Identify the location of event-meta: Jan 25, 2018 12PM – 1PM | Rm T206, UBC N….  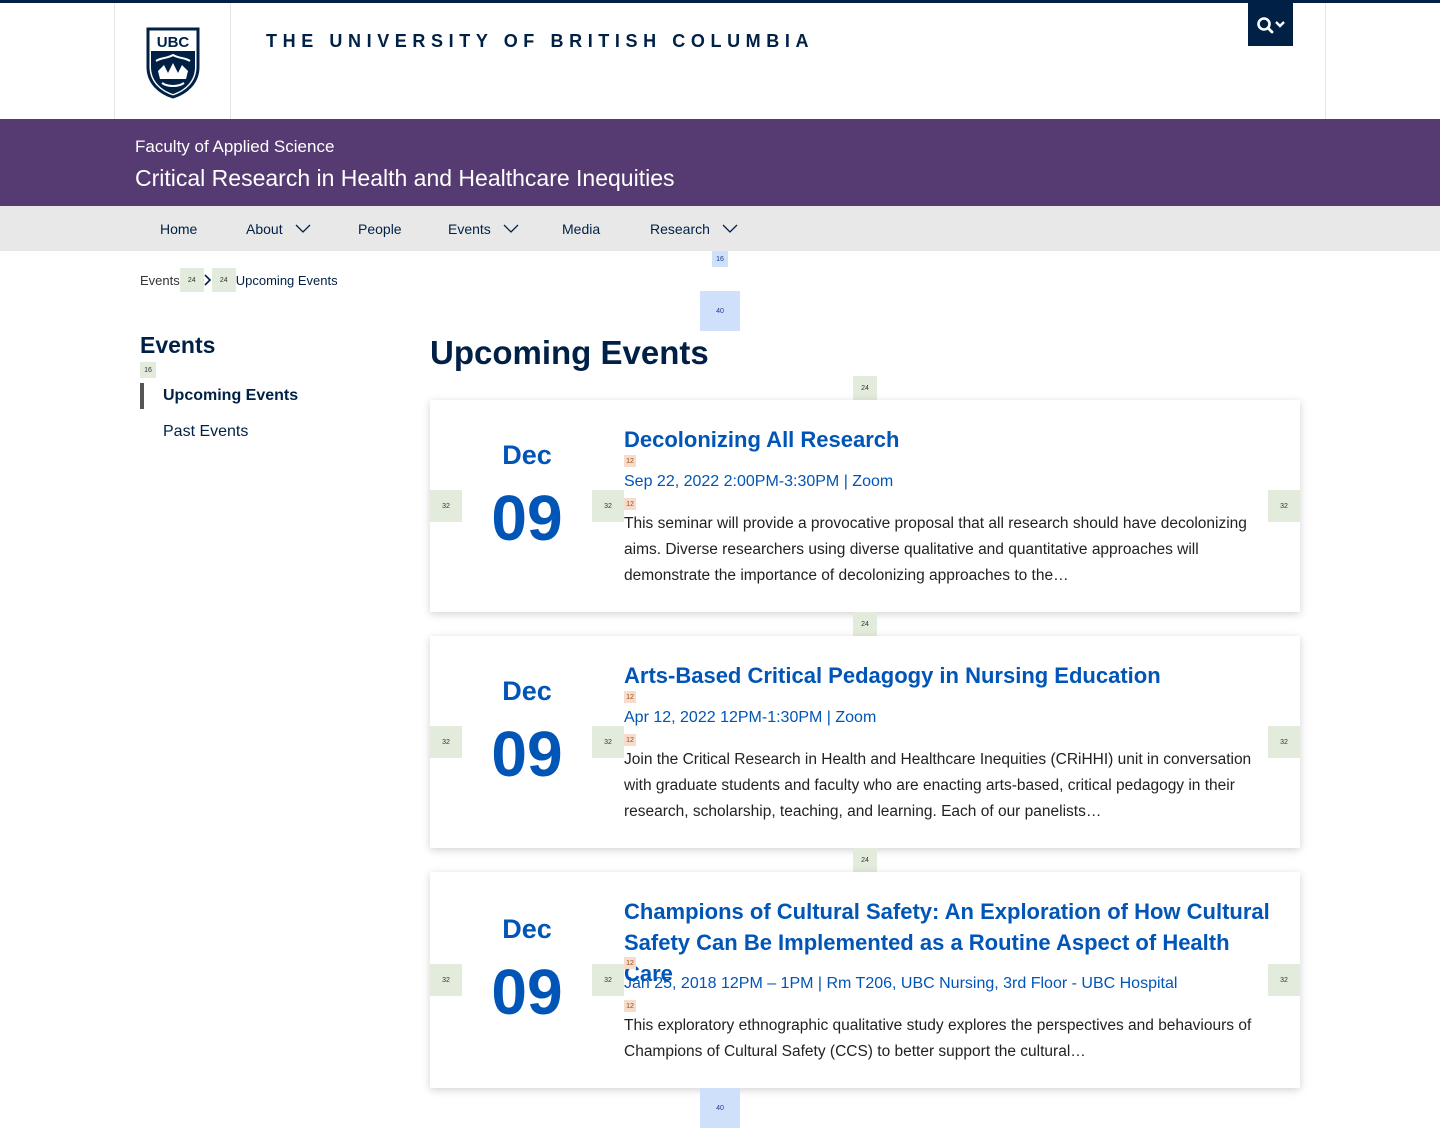
(901, 983).